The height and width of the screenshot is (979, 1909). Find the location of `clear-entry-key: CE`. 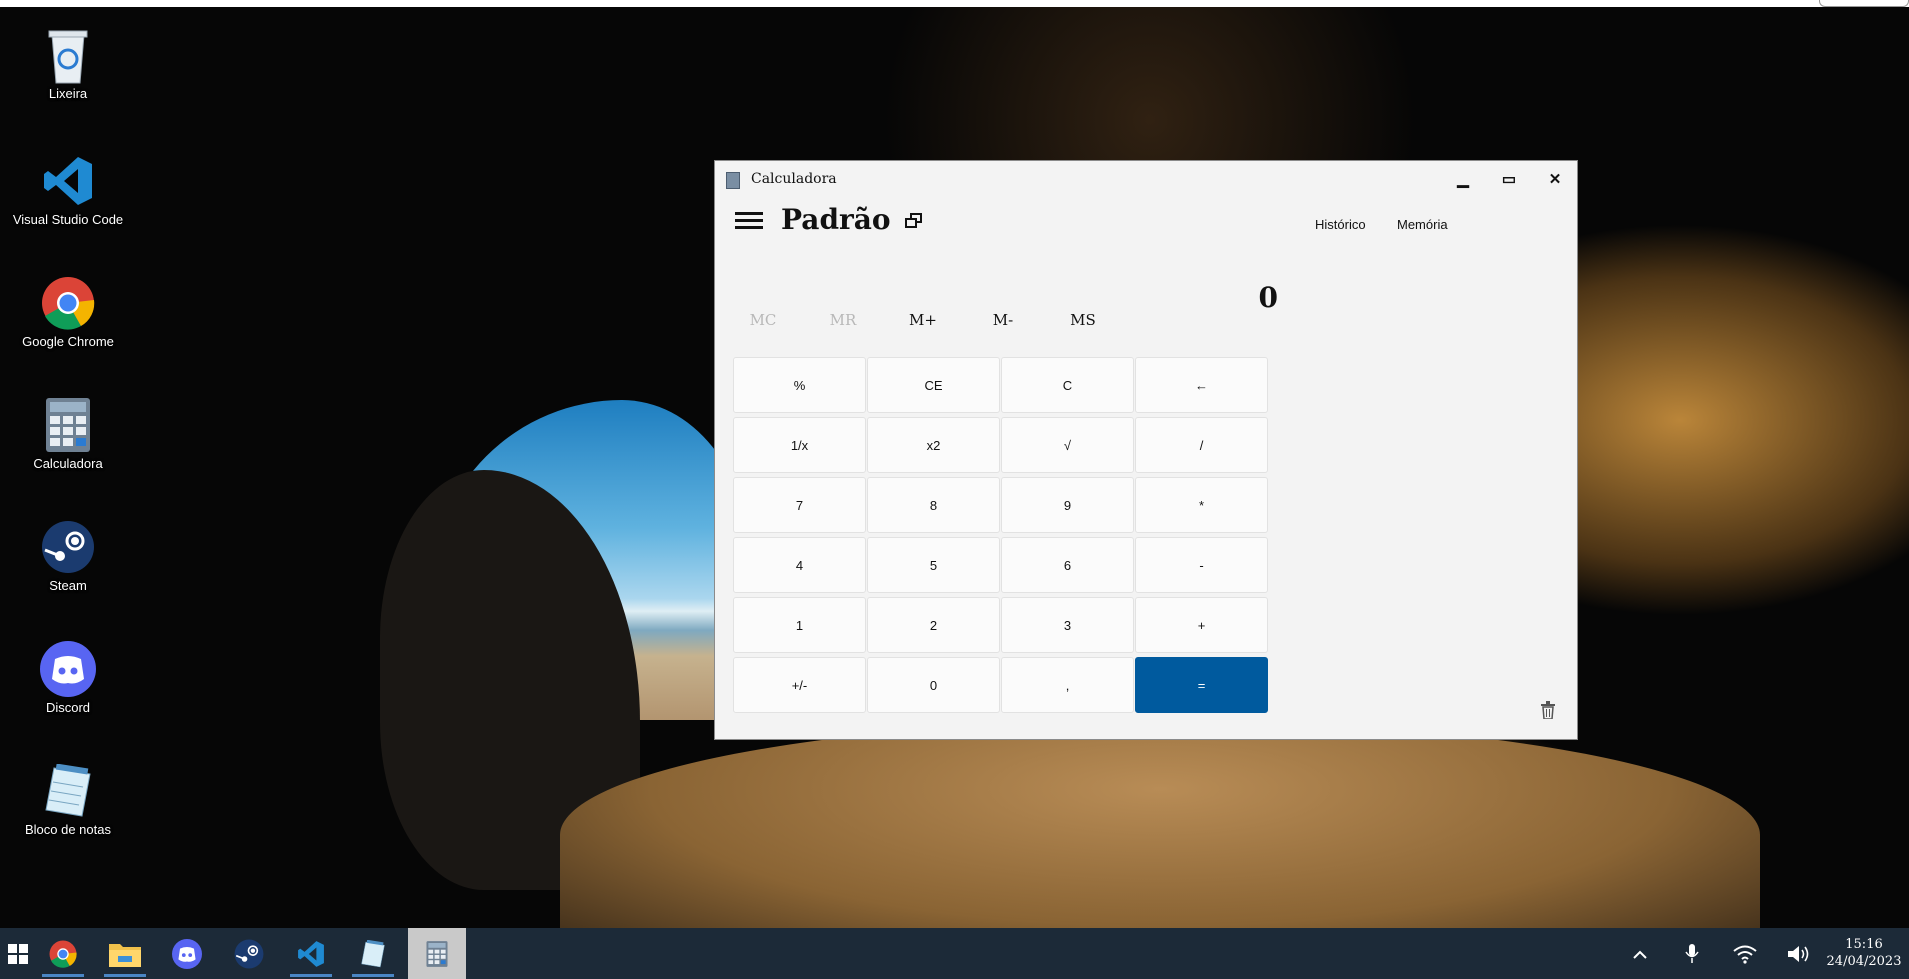

clear-entry-key: CE is located at coordinates (933, 385).